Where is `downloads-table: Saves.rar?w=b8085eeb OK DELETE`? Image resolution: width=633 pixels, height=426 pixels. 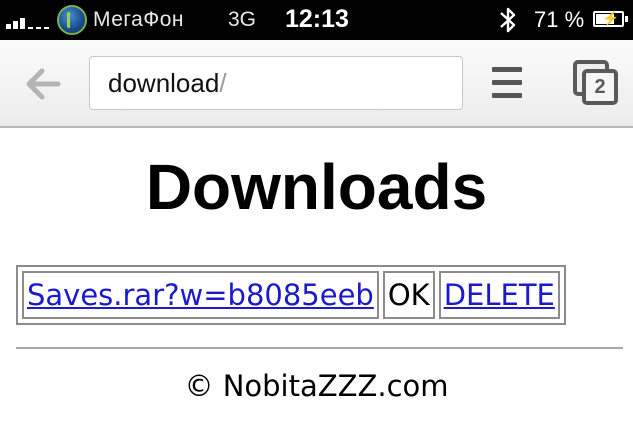 downloads-table: Saves.rar?w=b8085eeb OK DELETE is located at coordinates (291, 295).